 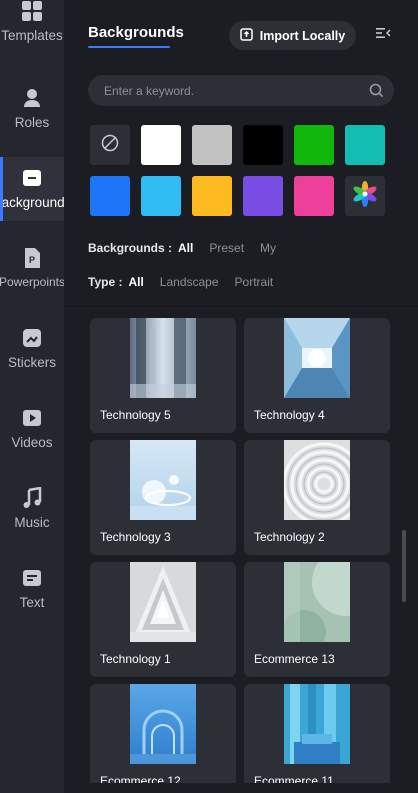 I want to click on background-card: Ecommerce 13, so click(x=317, y=619).